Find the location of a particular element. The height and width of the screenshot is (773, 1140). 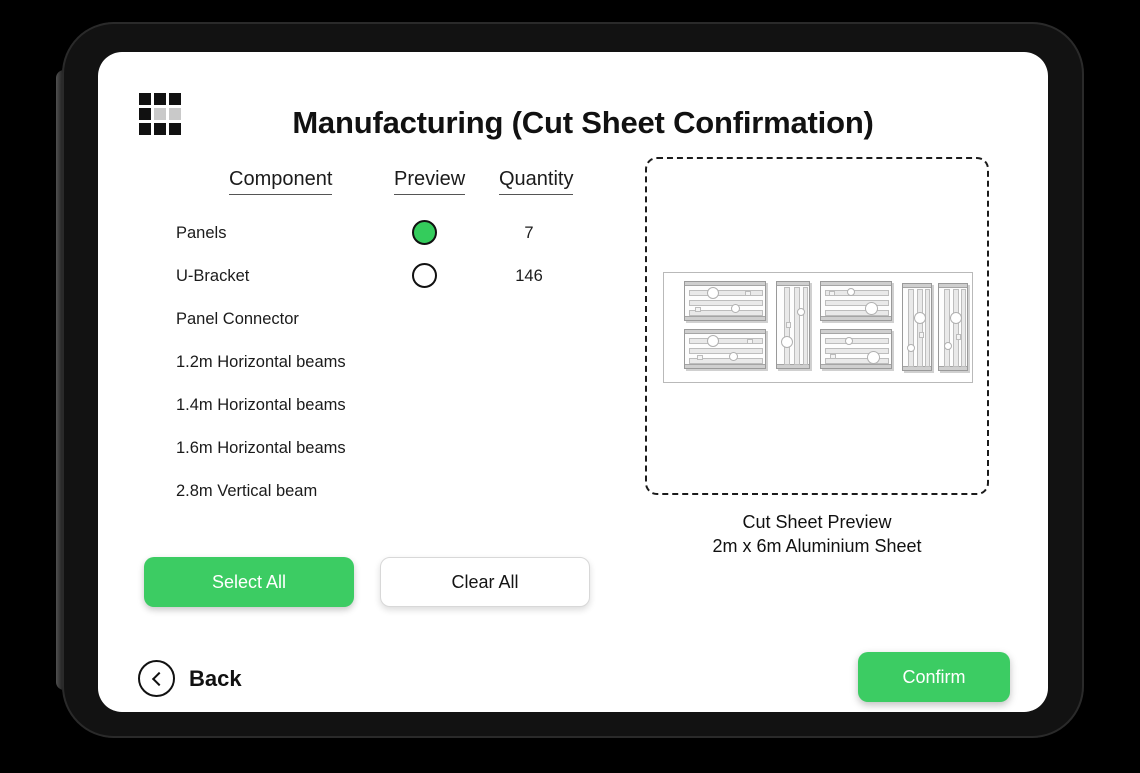

table-row: 2.8m Vertical beam is located at coordinates (369, 499).